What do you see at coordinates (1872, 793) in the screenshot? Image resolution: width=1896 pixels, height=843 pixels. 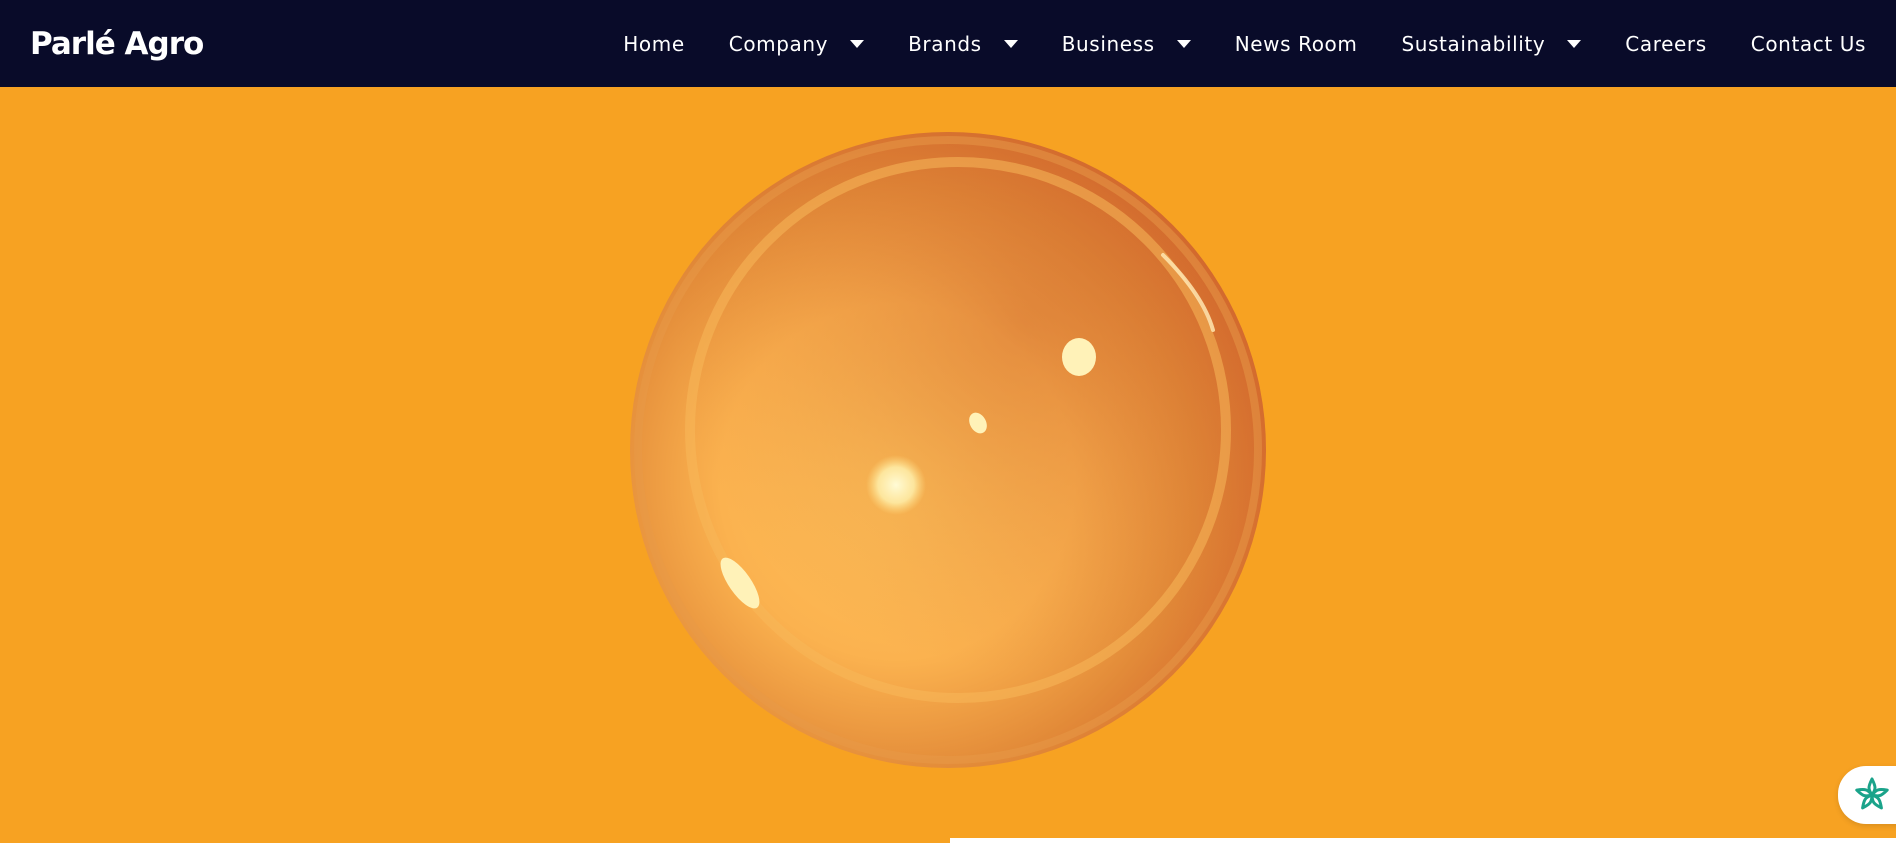 I see `ai-sparkle-icon` at bounding box center [1872, 793].